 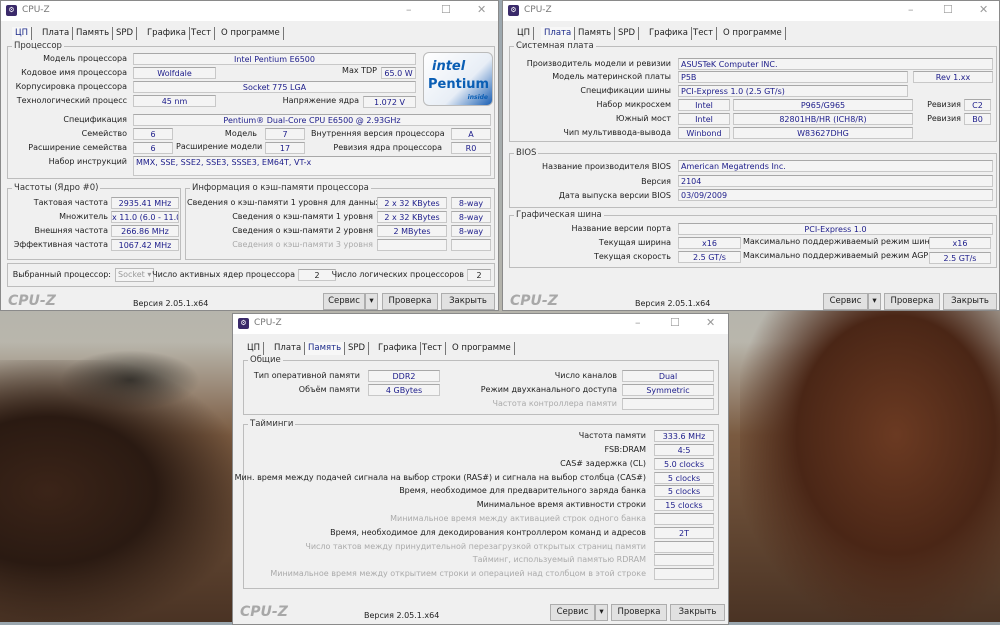 I want to click on label: Версия, so click(x=656, y=181).